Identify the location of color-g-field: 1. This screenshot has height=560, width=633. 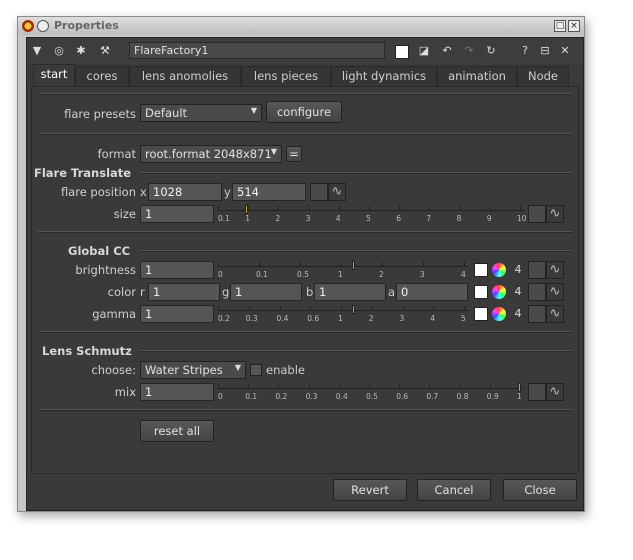
(266, 292).